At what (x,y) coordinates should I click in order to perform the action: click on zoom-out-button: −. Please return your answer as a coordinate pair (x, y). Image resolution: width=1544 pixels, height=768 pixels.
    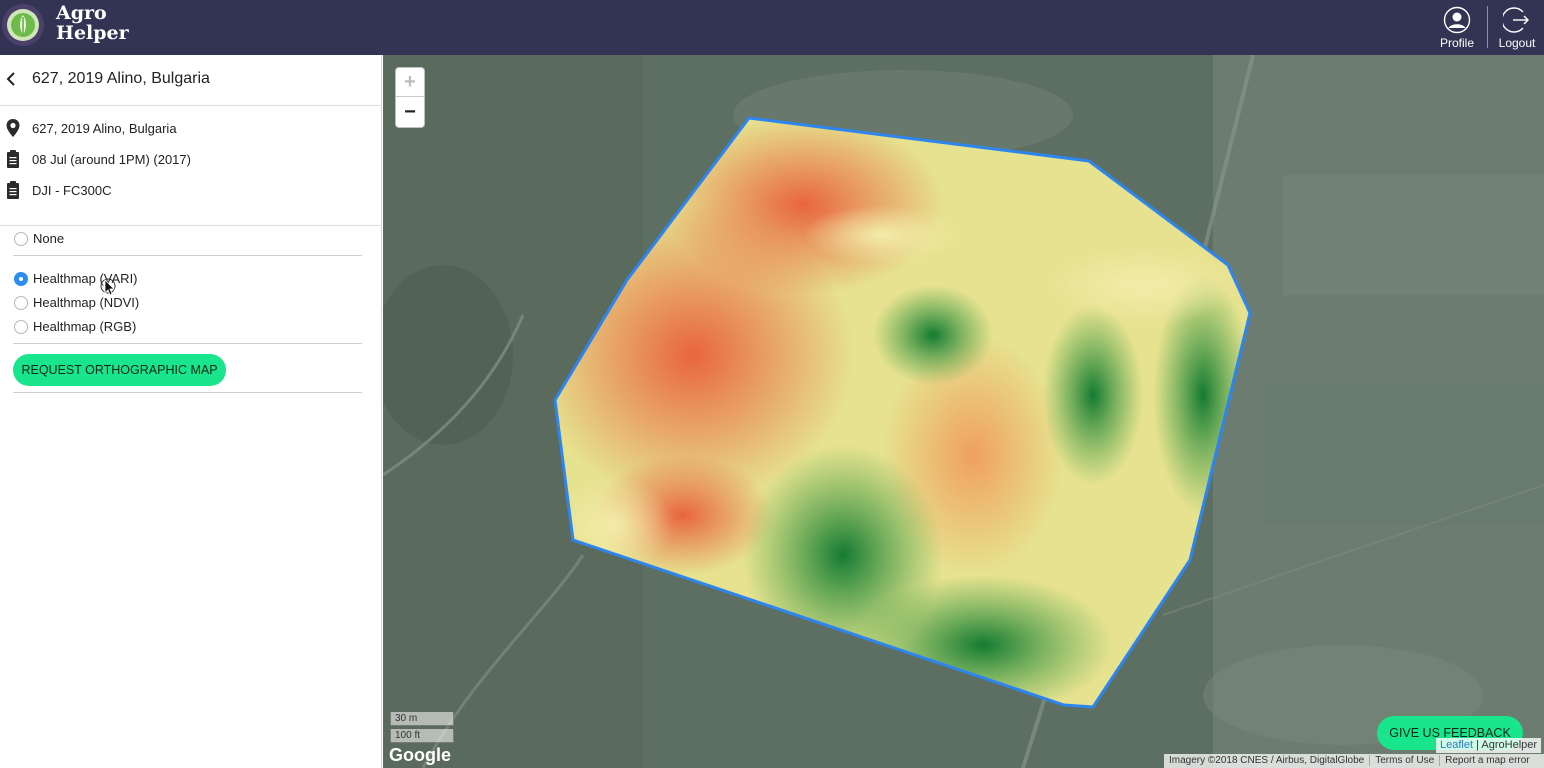
    Looking at the image, I should click on (410, 112).